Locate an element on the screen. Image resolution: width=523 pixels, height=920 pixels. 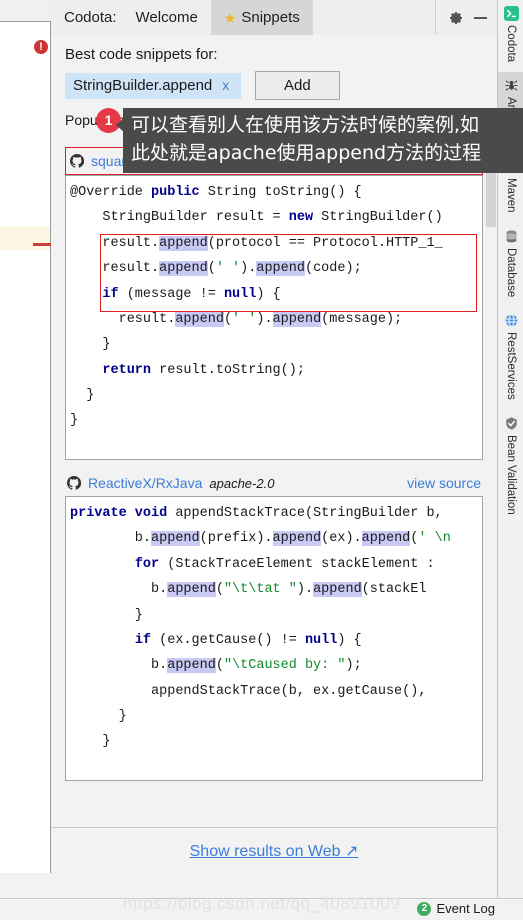
tabbar-spacer is located at coordinates (374, 17).